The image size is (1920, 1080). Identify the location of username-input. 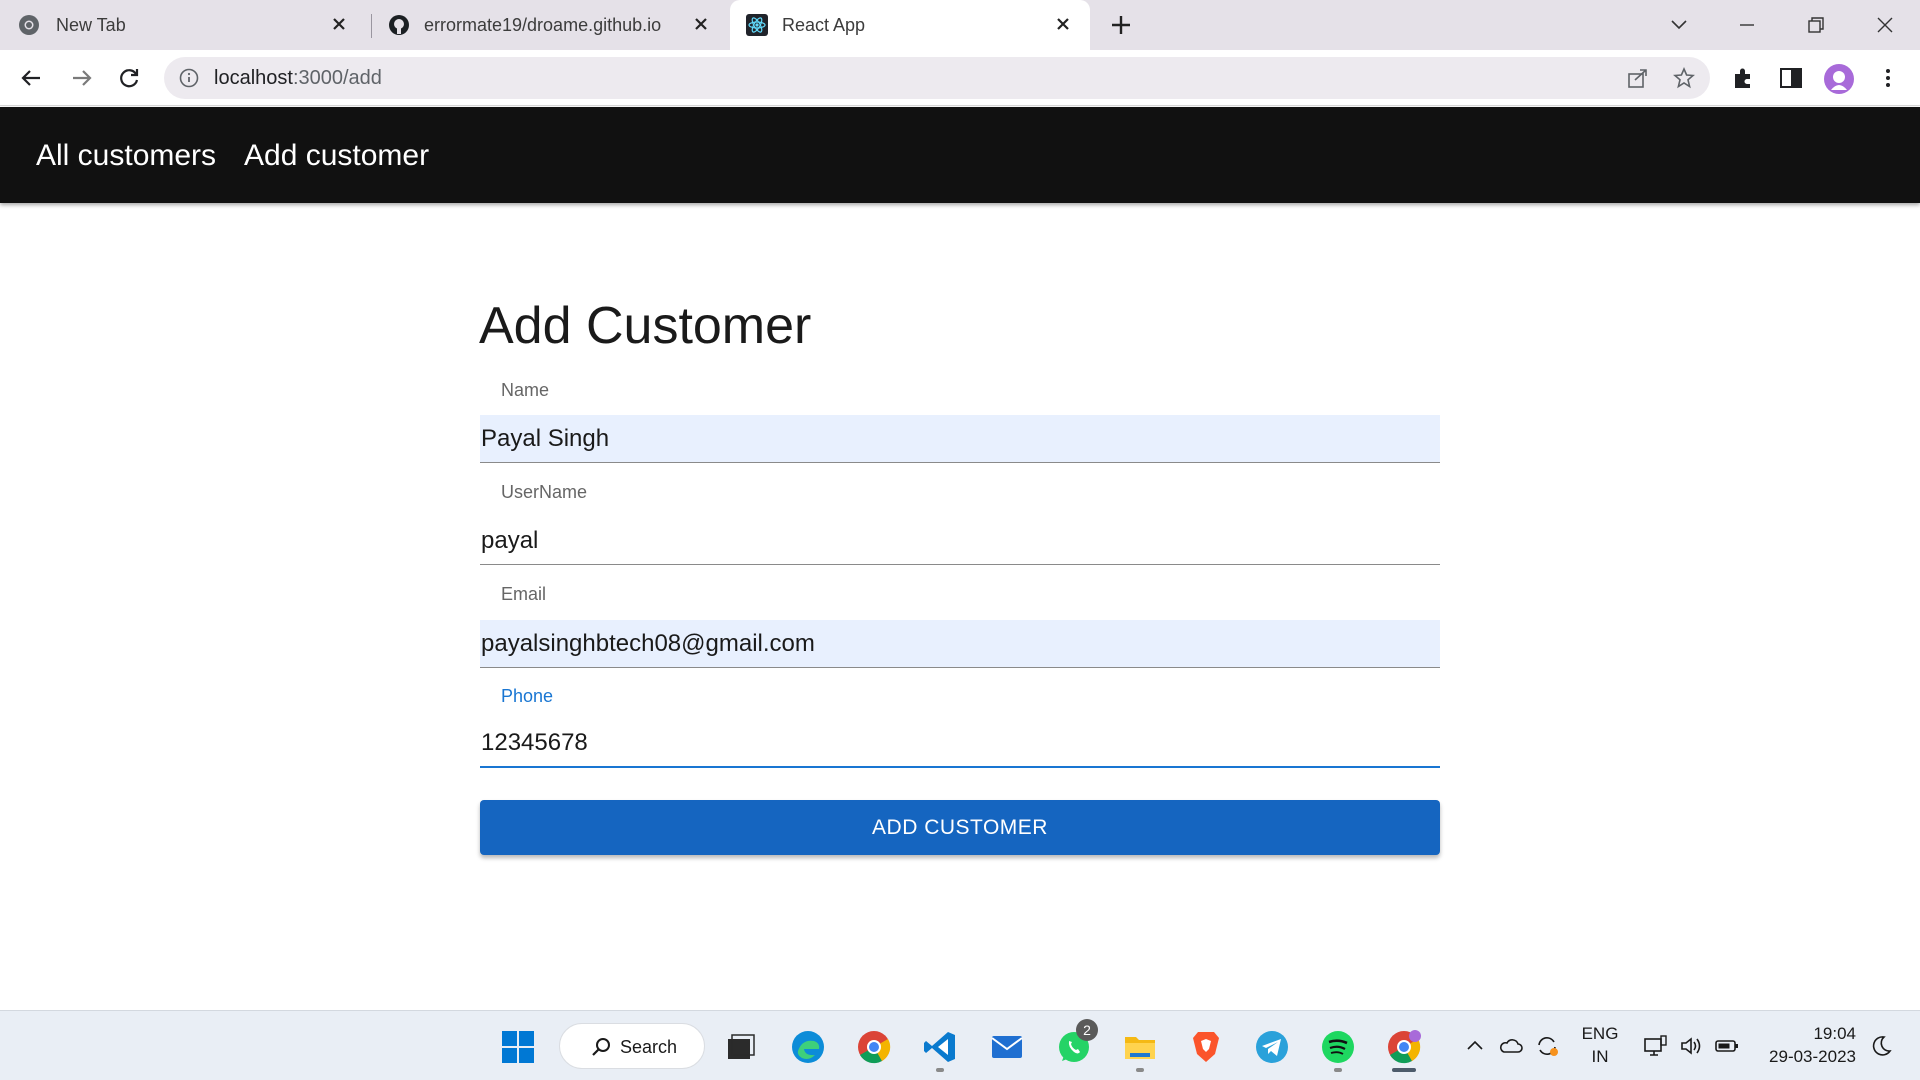
(960, 541).